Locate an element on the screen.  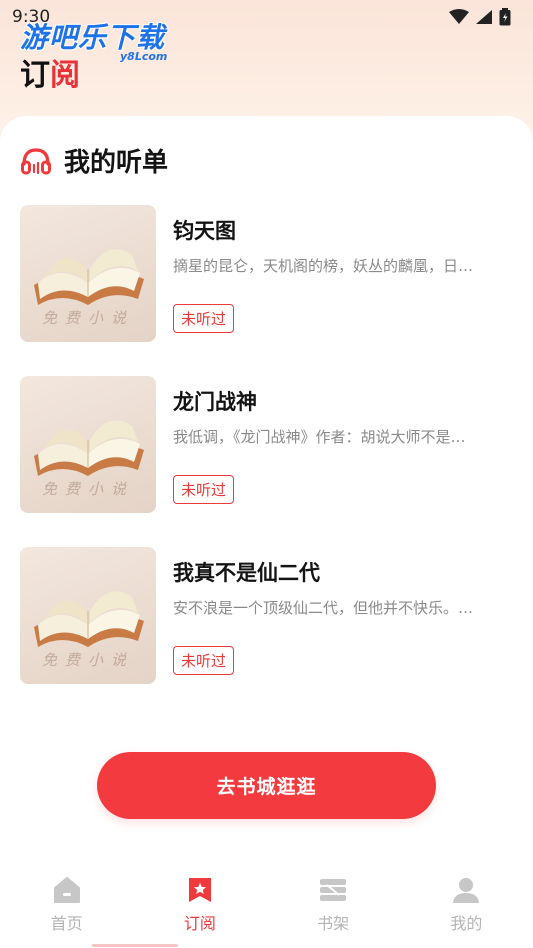
battery-icon is located at coordinates (505, 17).